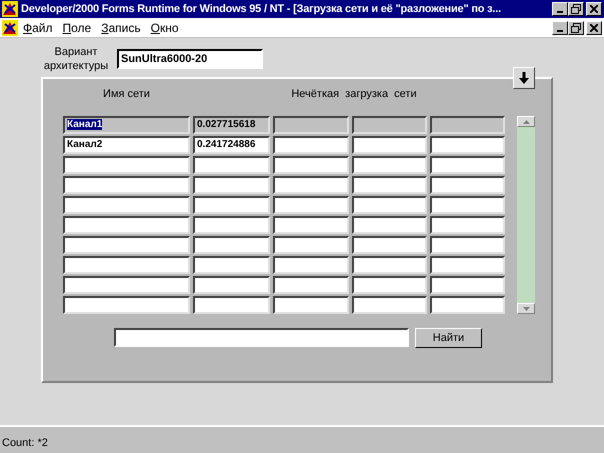  Describe the element at coordinates (126, 125) in the screenshot. I see `table-cell: Канал1` at that location.